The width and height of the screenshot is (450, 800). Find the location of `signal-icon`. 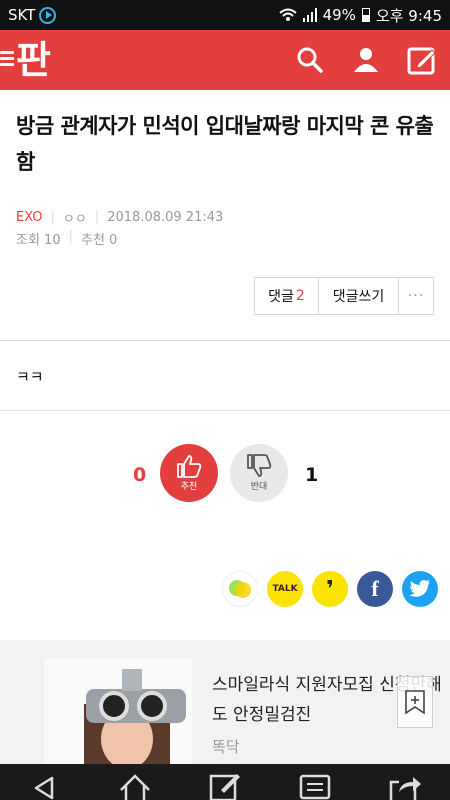

signal-icon is located at coordinates (309, 15).